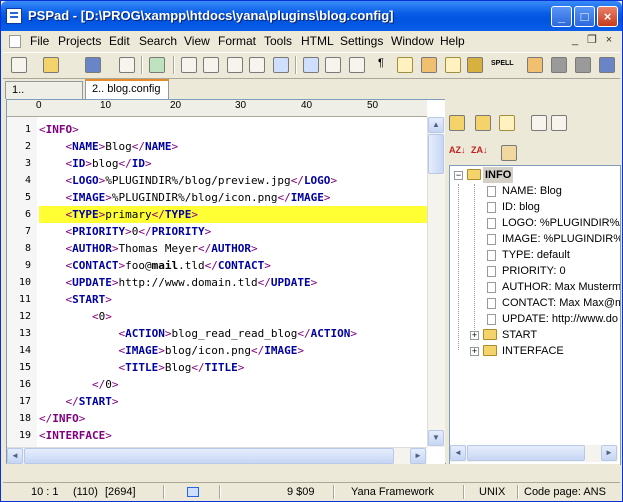  What do you see at coordinates (583, 65) in the screenshot?
I see `macro-play-icon` at bounding box center [583, 65].